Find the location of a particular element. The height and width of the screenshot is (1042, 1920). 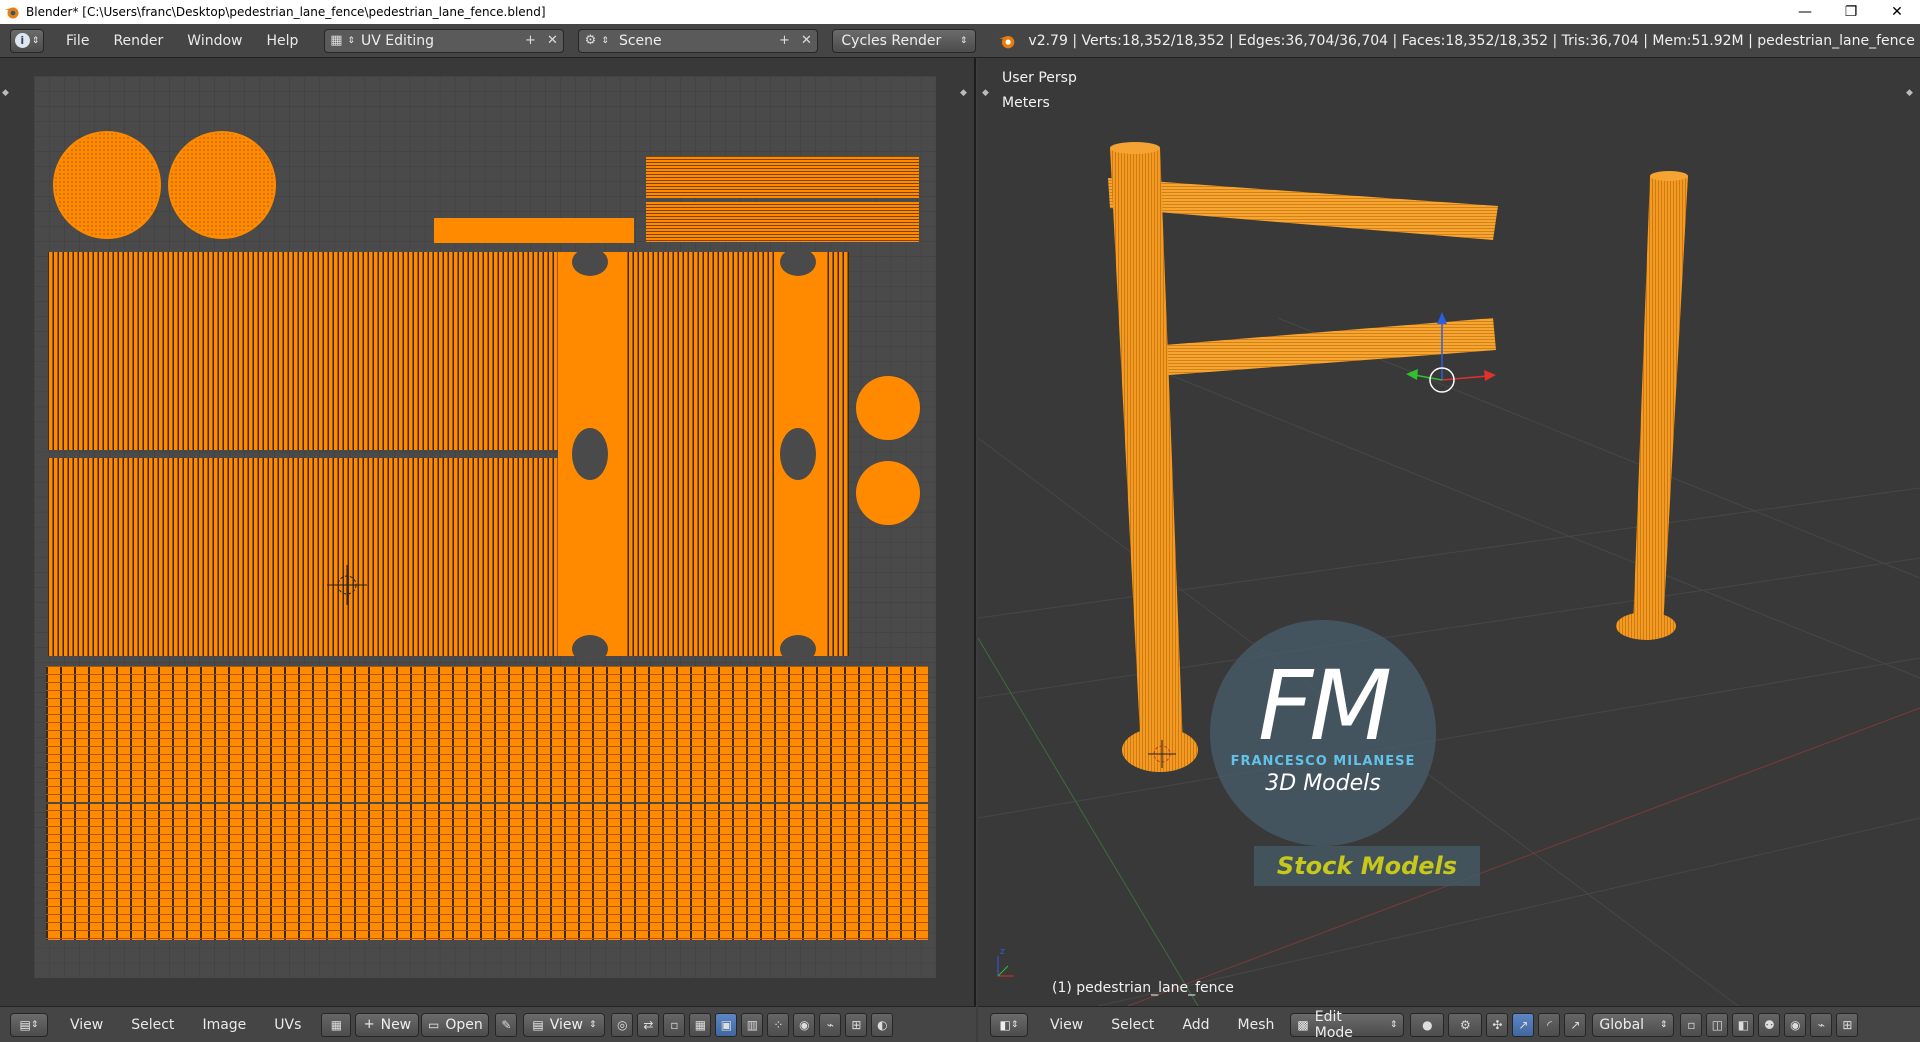

edge-select-icon: ▦ is located at coordinates (700, 1024).